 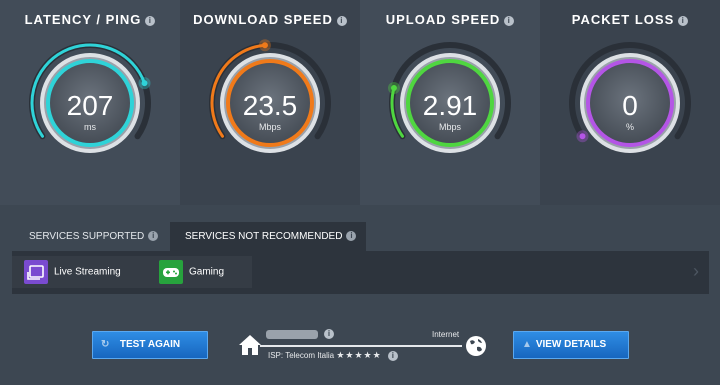 I want to click on isp-name: ISP: Telecom Italia, so click(x=301, y=355).